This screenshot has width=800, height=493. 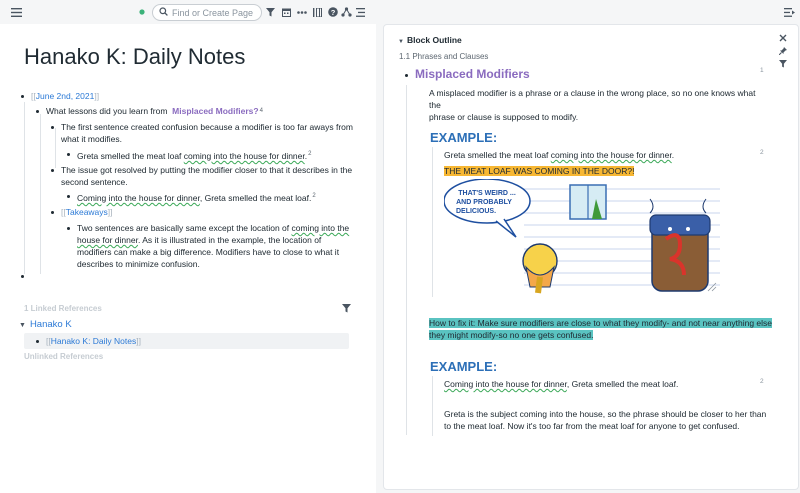 I want to click on top-bar: Find or Create Page ?, so click(x=400, y=12).